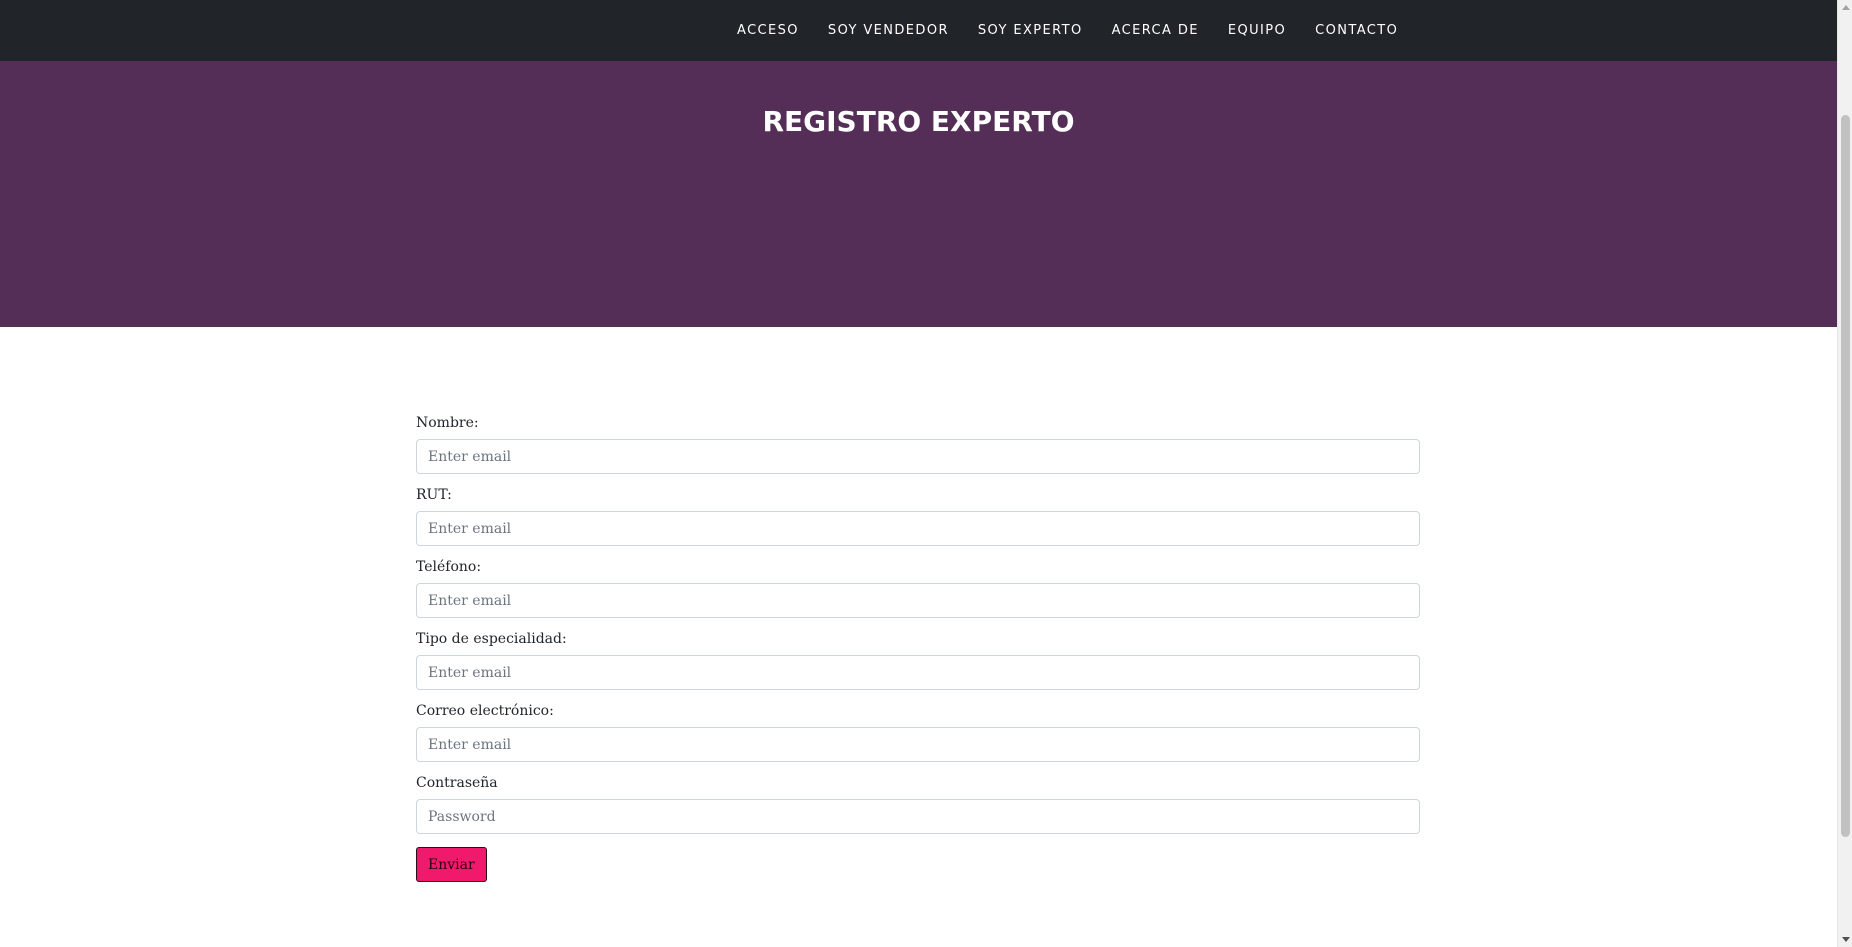 The height and width of the screenshot is (947, 1852). Describe the element at coordinates (491, 639) in the screenshot. I see `especialidad-label: Tipo de especialidad:` at that location.